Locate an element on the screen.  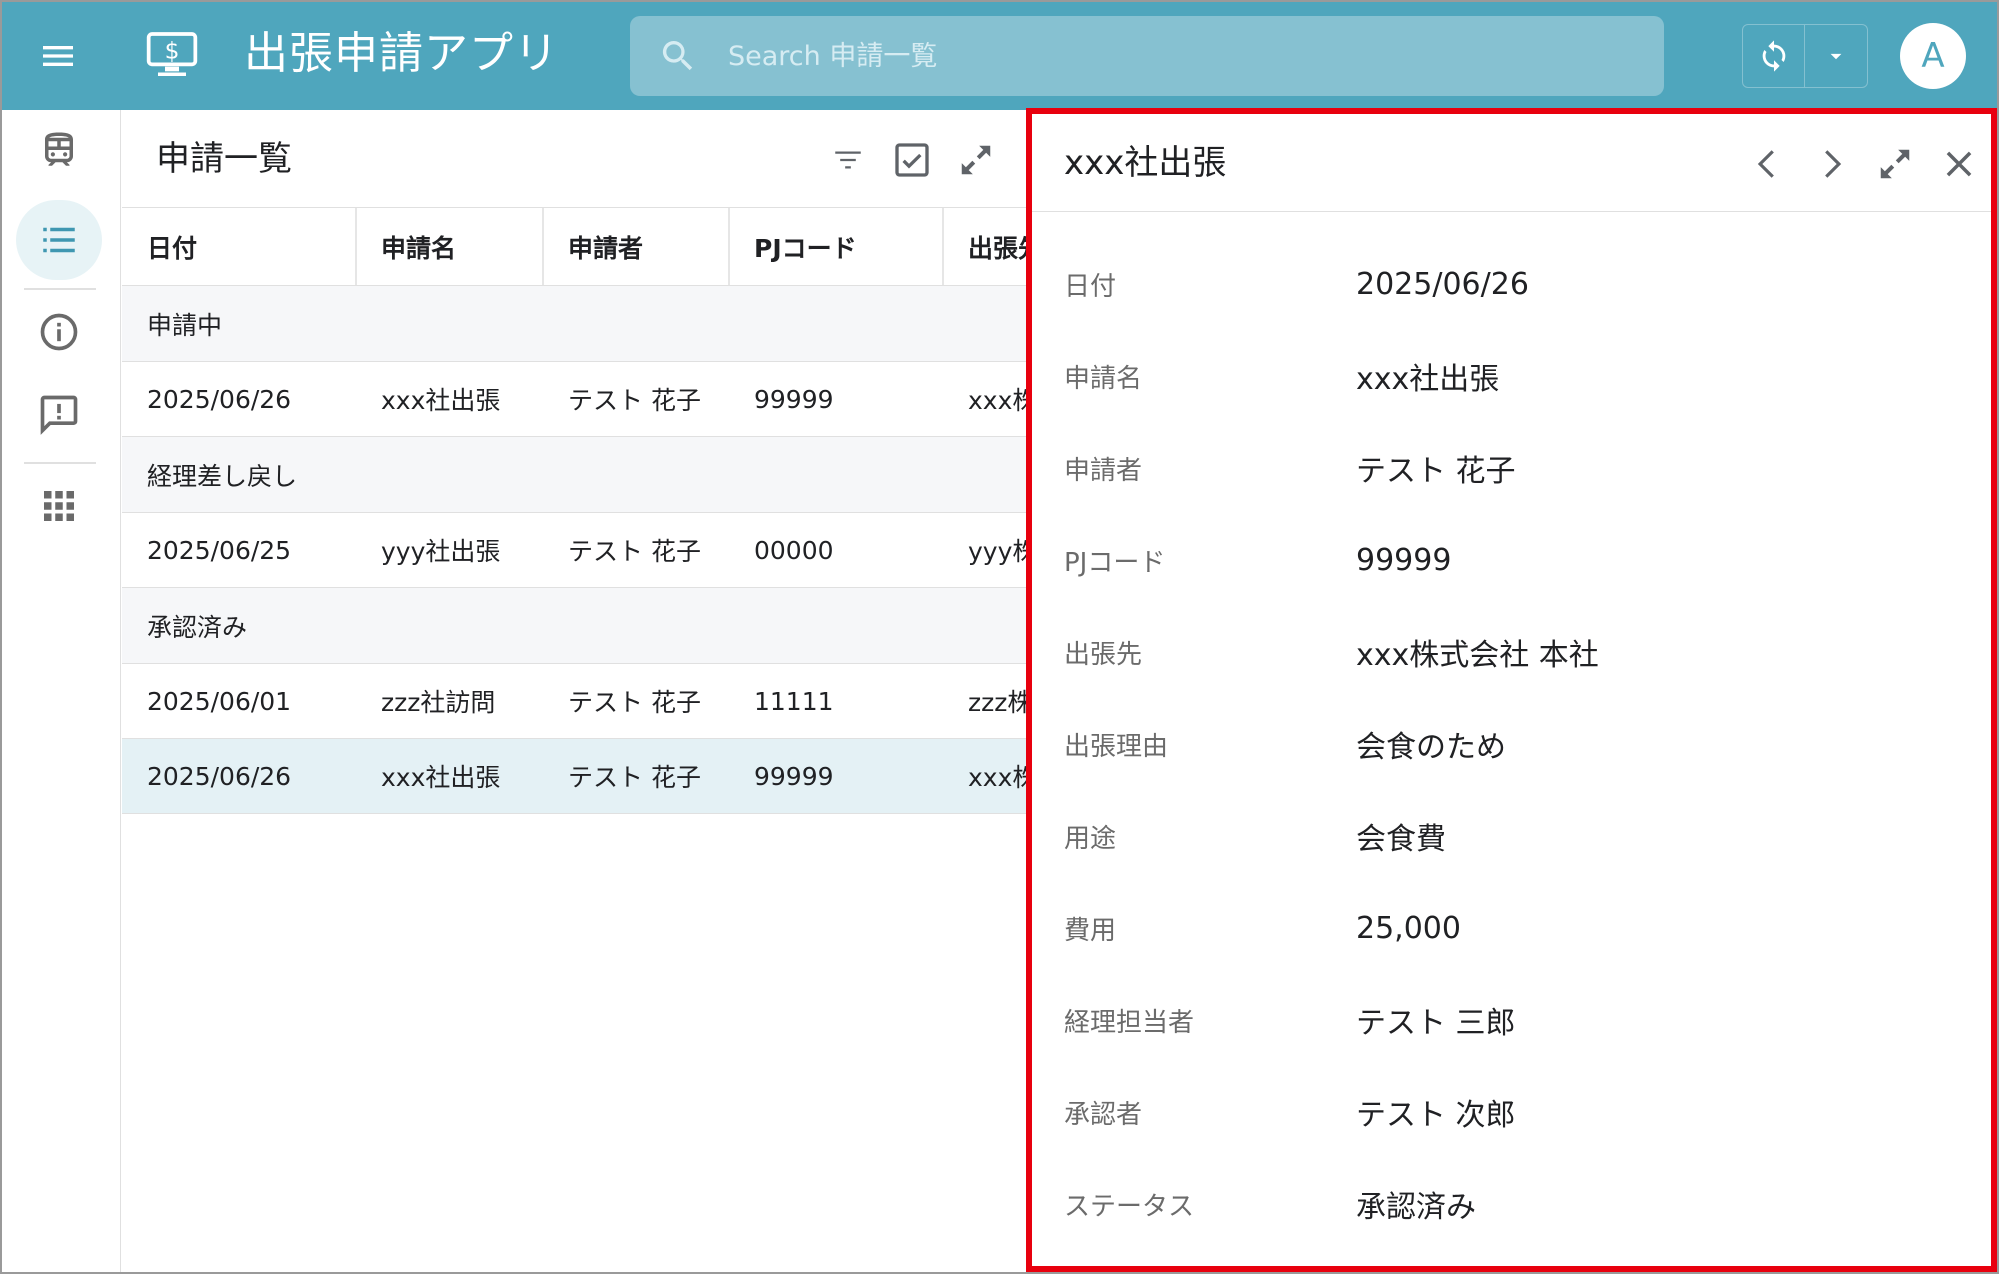
close-icon is located at coordinates (1959, 164).